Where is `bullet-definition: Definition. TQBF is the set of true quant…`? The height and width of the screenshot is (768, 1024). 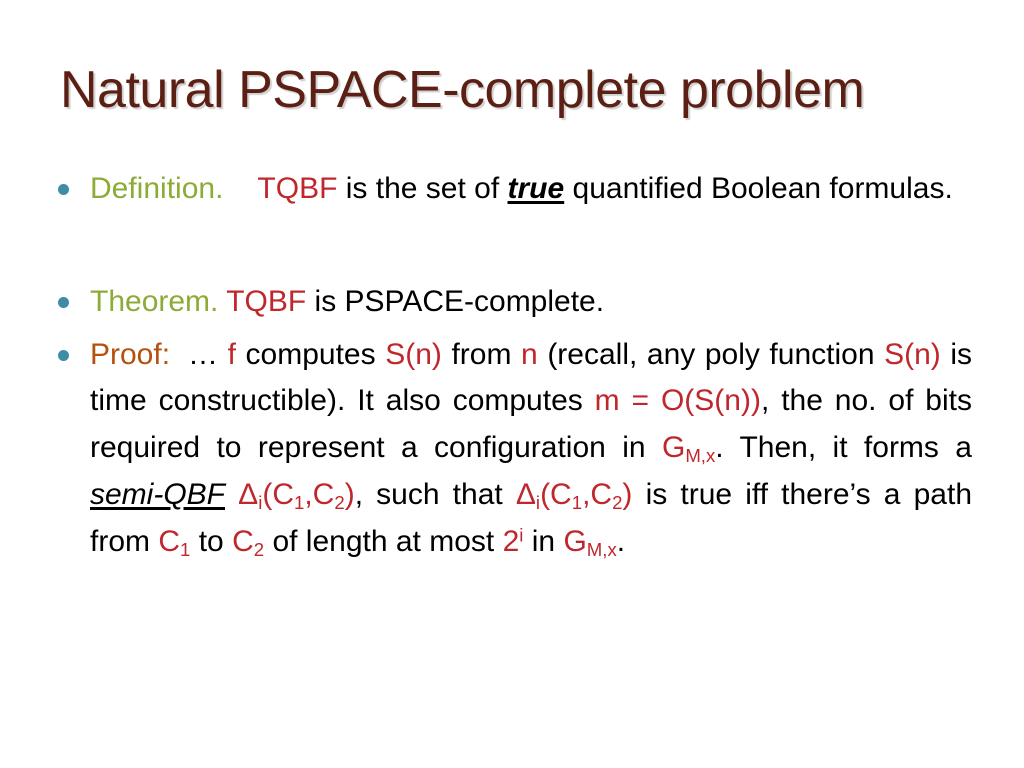
bullet-definition: Definition. TQBF is the set of true quant… is located at coordinates (512, 189).